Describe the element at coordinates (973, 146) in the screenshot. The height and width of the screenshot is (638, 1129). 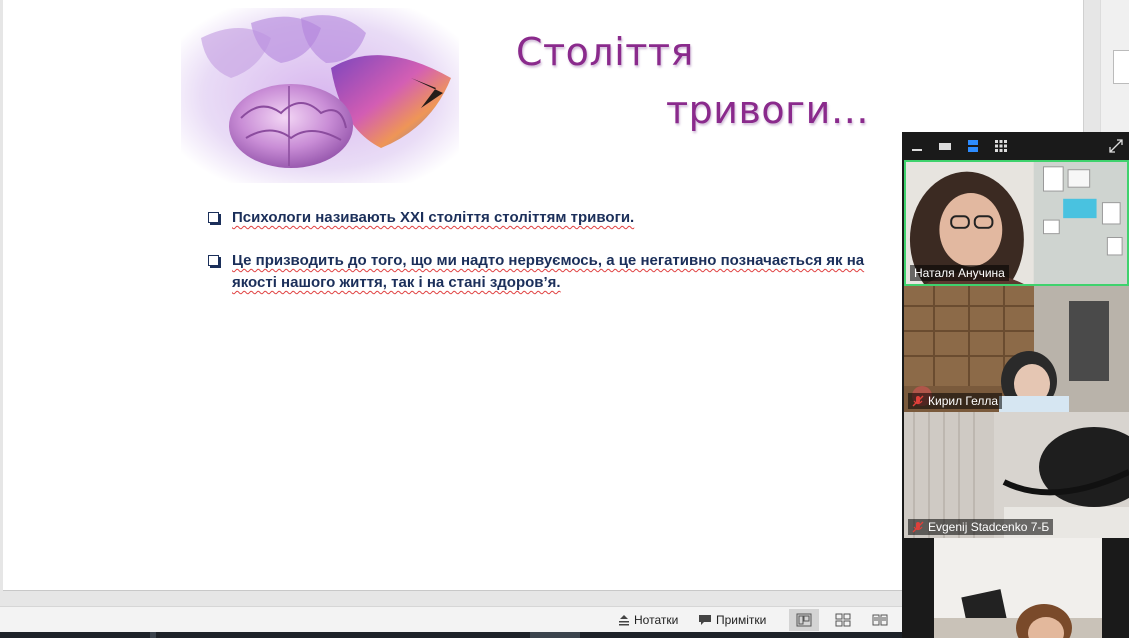
I see `strip-view-icon` at that location.